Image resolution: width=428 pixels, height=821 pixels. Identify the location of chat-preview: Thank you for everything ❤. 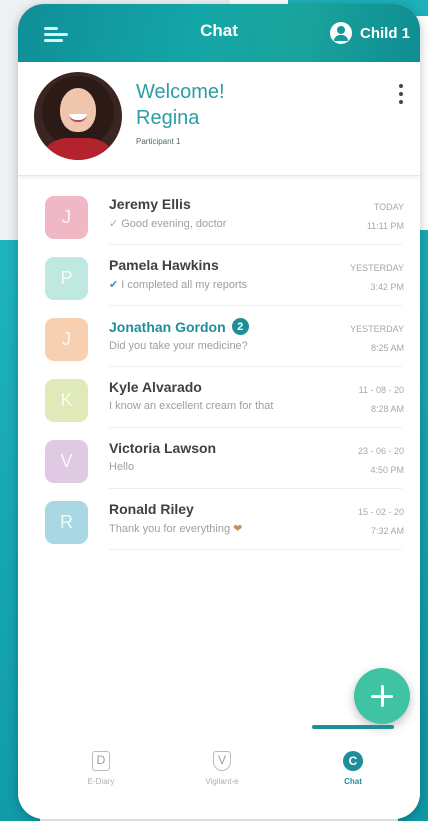
(176, 529).